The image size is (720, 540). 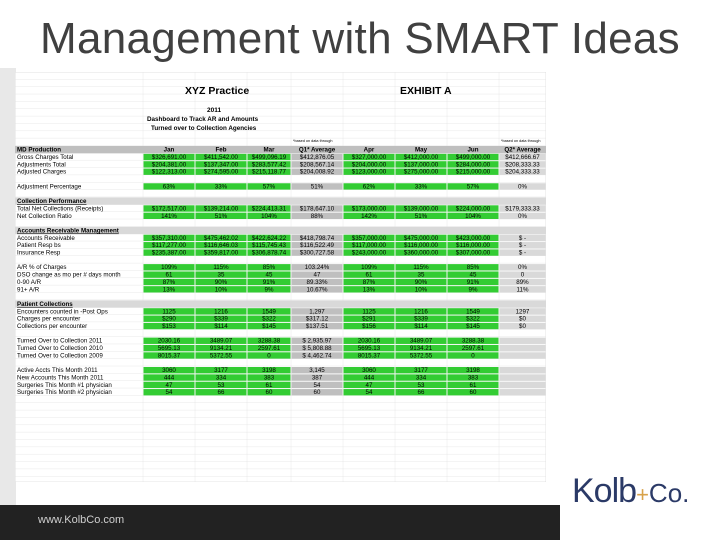 What do you see at coordinates (169, 267) in the screenshot?
I see `cell-value: 109%` at bounding box center [169, 267].